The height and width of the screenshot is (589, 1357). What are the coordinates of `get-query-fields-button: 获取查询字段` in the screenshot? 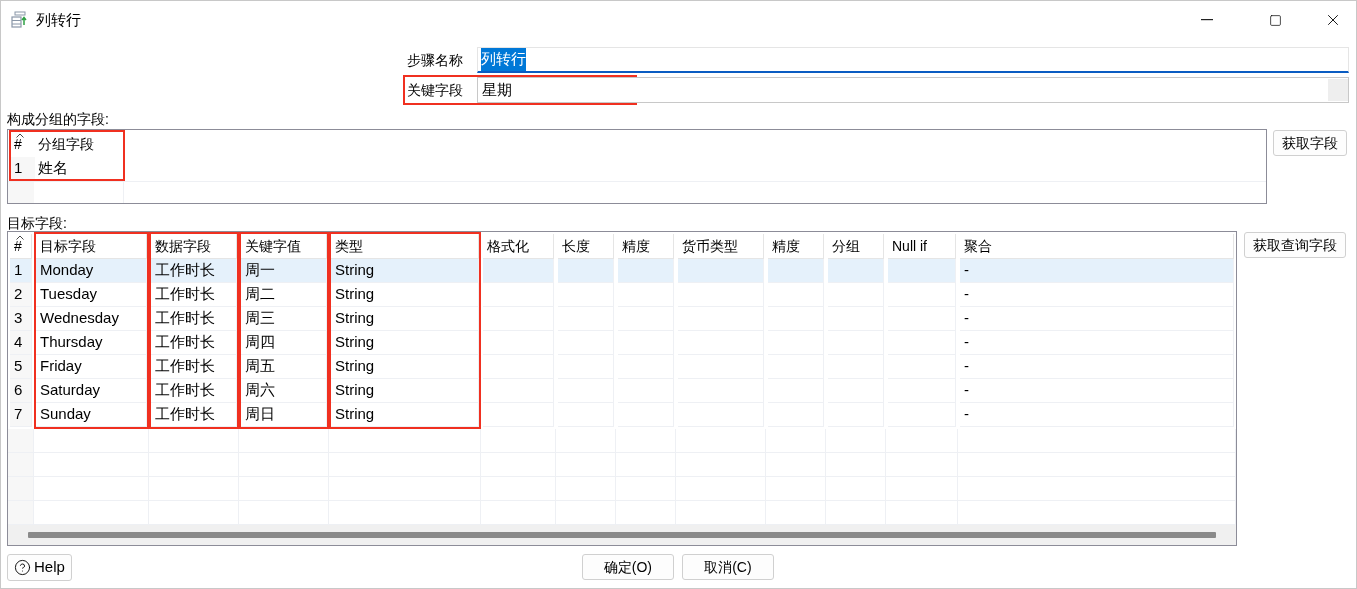 It's located at (1295, 245).